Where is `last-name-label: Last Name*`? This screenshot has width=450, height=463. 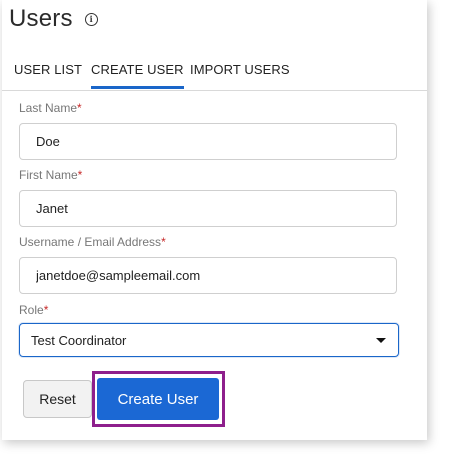 last-name-label: Last Name* is located at coordinates (50, 108).